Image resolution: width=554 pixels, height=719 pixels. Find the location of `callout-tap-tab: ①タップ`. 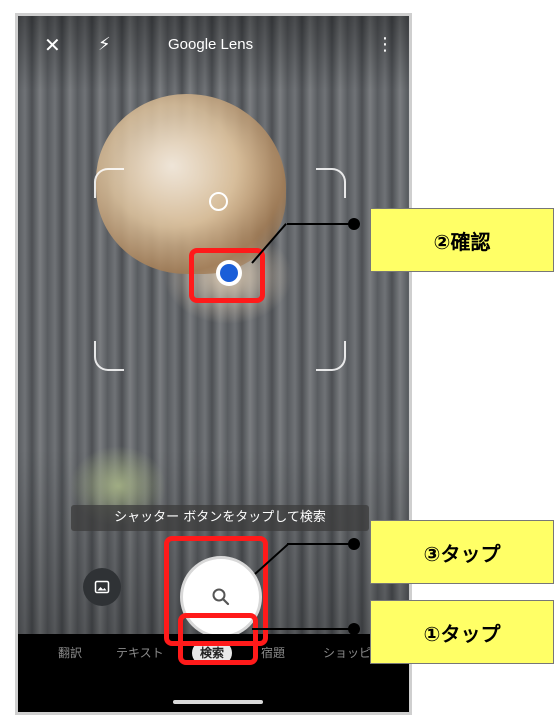

callout-tap-tab: ①タップ is located at coordinates (462, 632).